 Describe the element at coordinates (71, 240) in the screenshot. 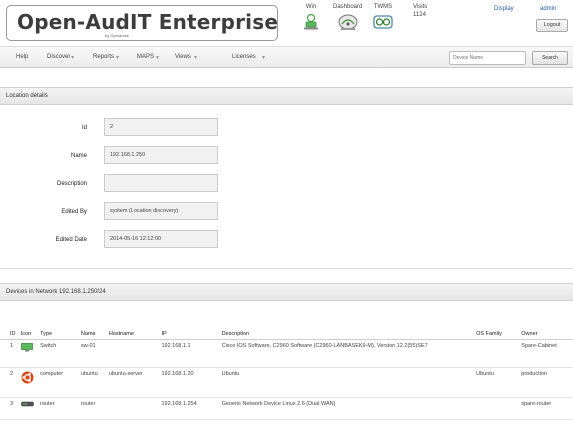

I see `field-label-edited-date: Edited Date` at that location.